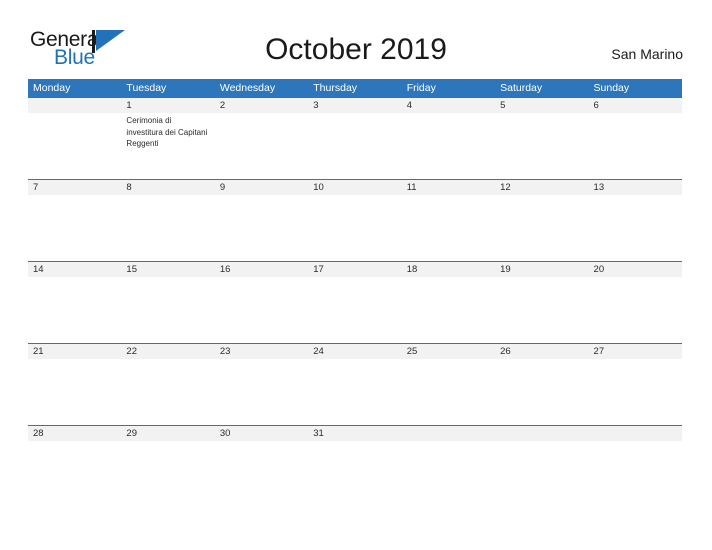 The width and height of the screenshot is (712, 550). Describe the element at coordinates (356, 49) in the screenshot. I see `page-title: October 2019` at that location.